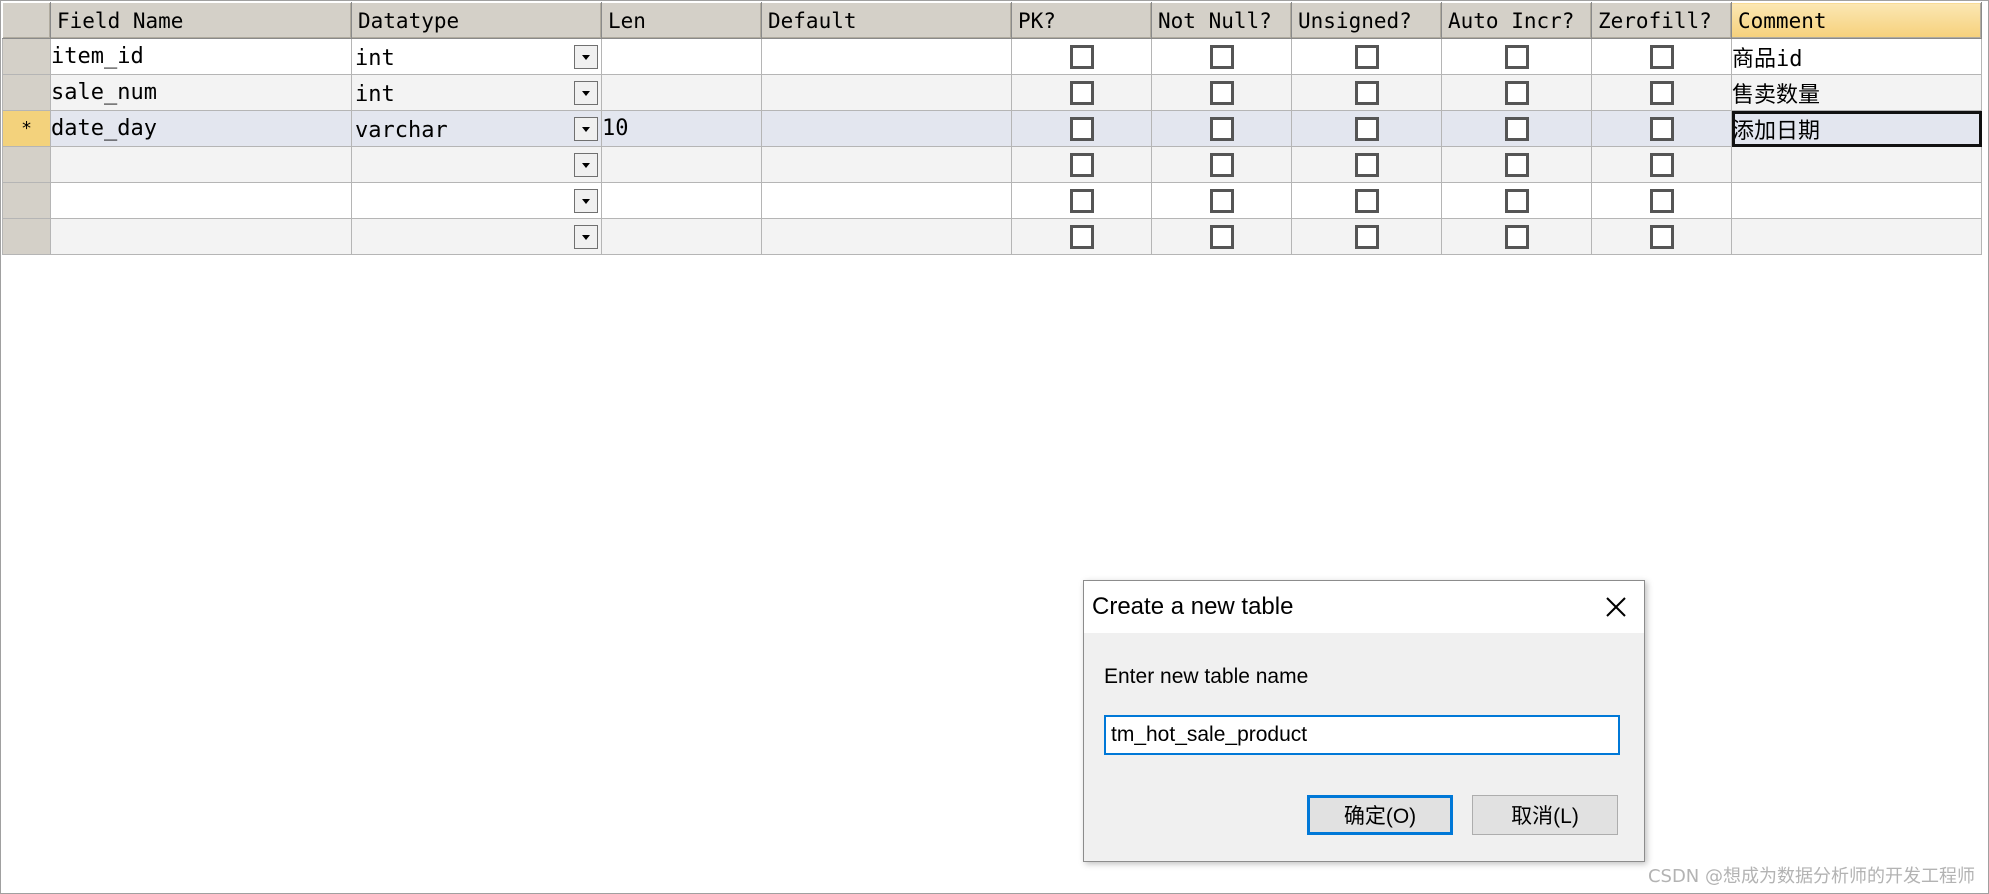 The height and width of the screenshot is (894, 1989). I want to click on field-name-cell: sale_num, so click(201, 92).